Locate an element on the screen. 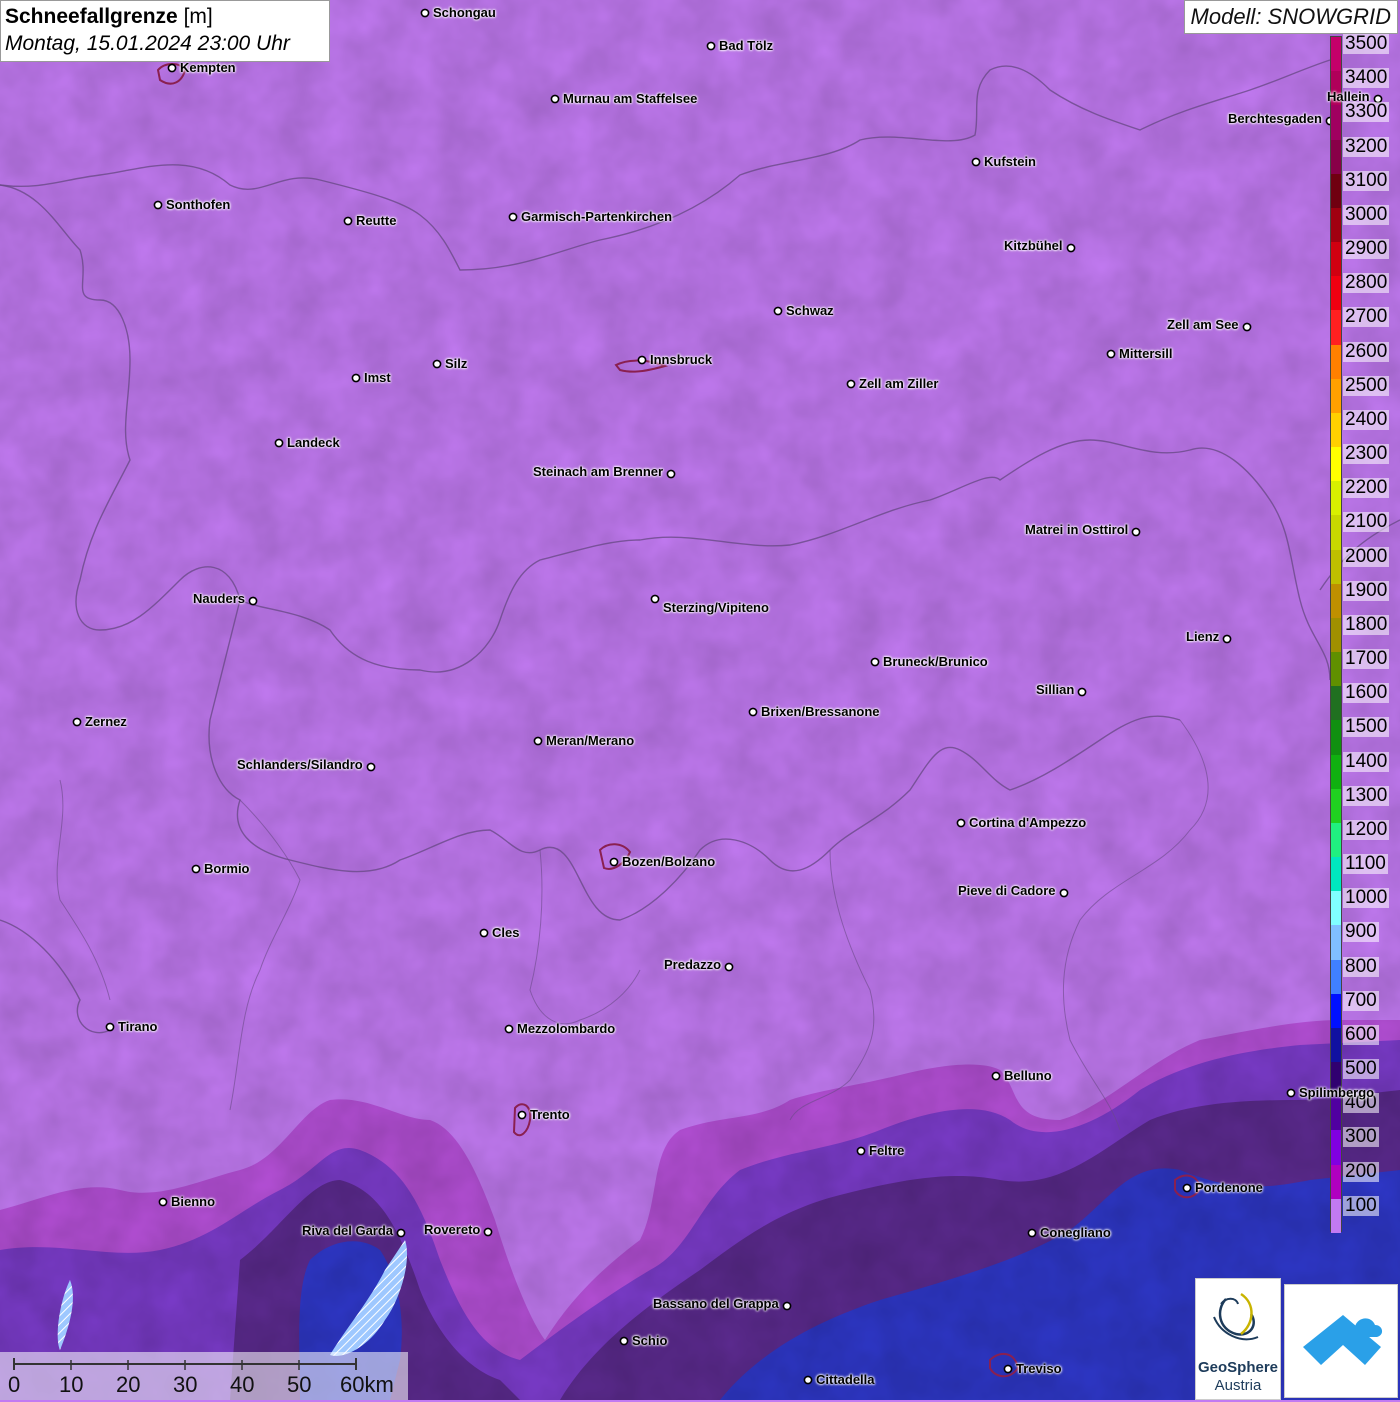  city-label: Zell am See is located at coordinates (1203, 324).